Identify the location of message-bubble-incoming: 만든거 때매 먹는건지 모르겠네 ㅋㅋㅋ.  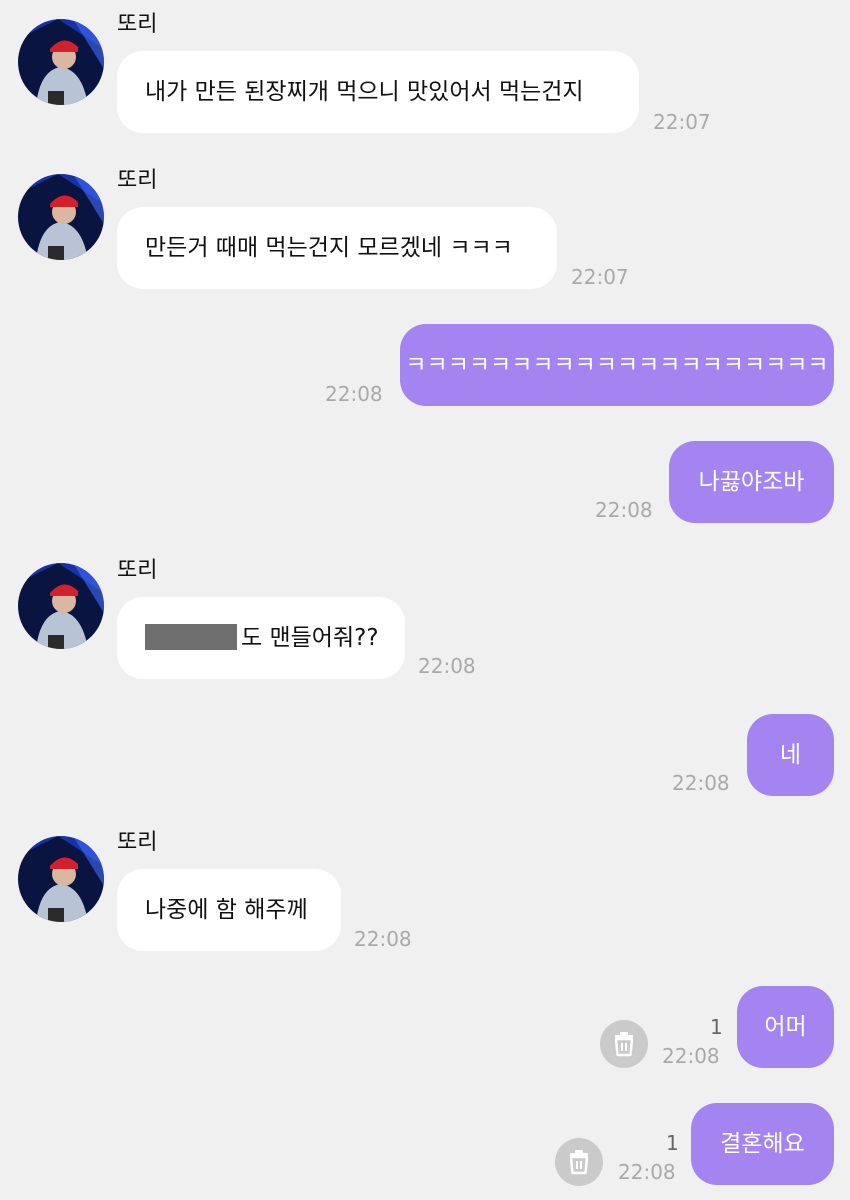
(337, 248).